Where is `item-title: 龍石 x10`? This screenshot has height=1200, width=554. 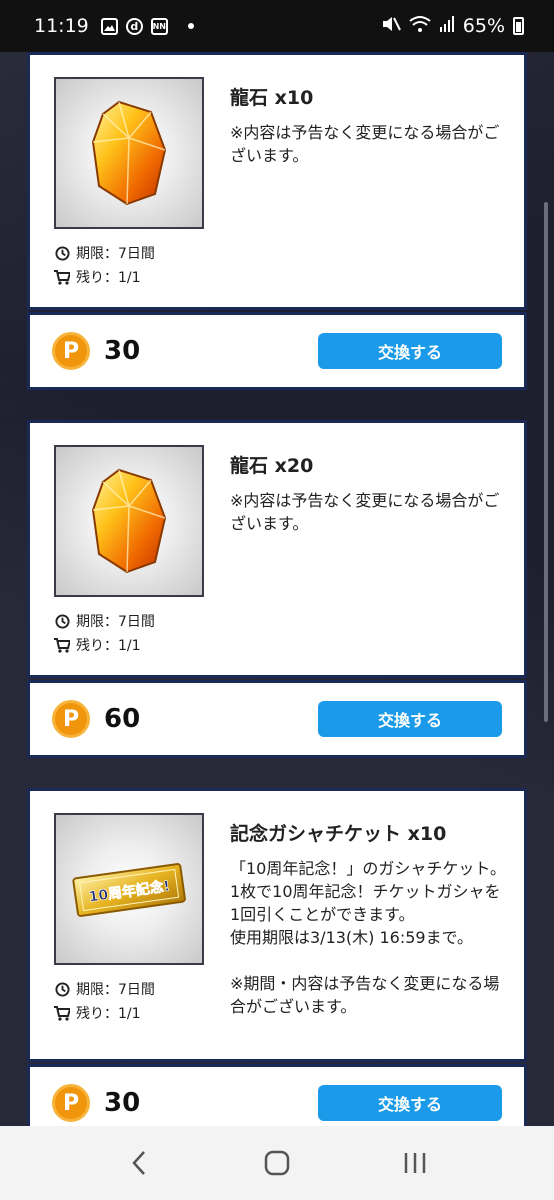
item-title: 龍石 x10 is located at coordinates (272, 98).